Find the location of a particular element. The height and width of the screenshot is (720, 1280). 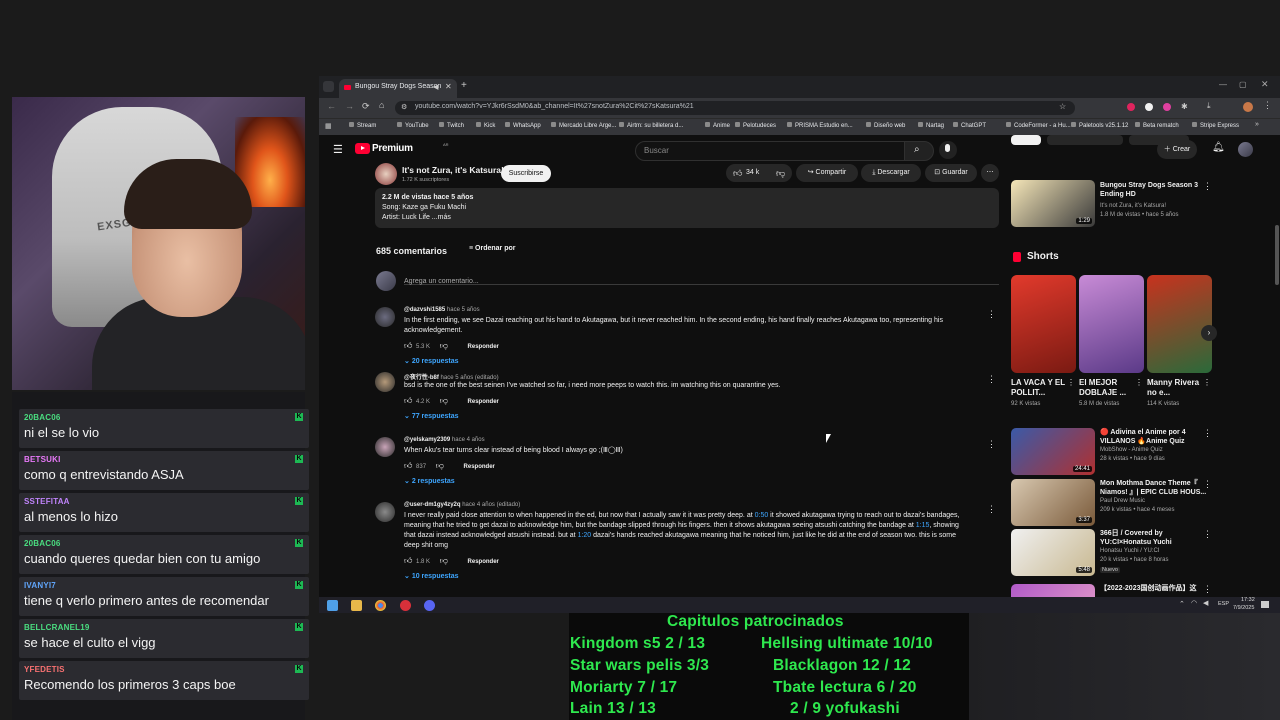

forward-icon: → is located at coordinates (349, 106).